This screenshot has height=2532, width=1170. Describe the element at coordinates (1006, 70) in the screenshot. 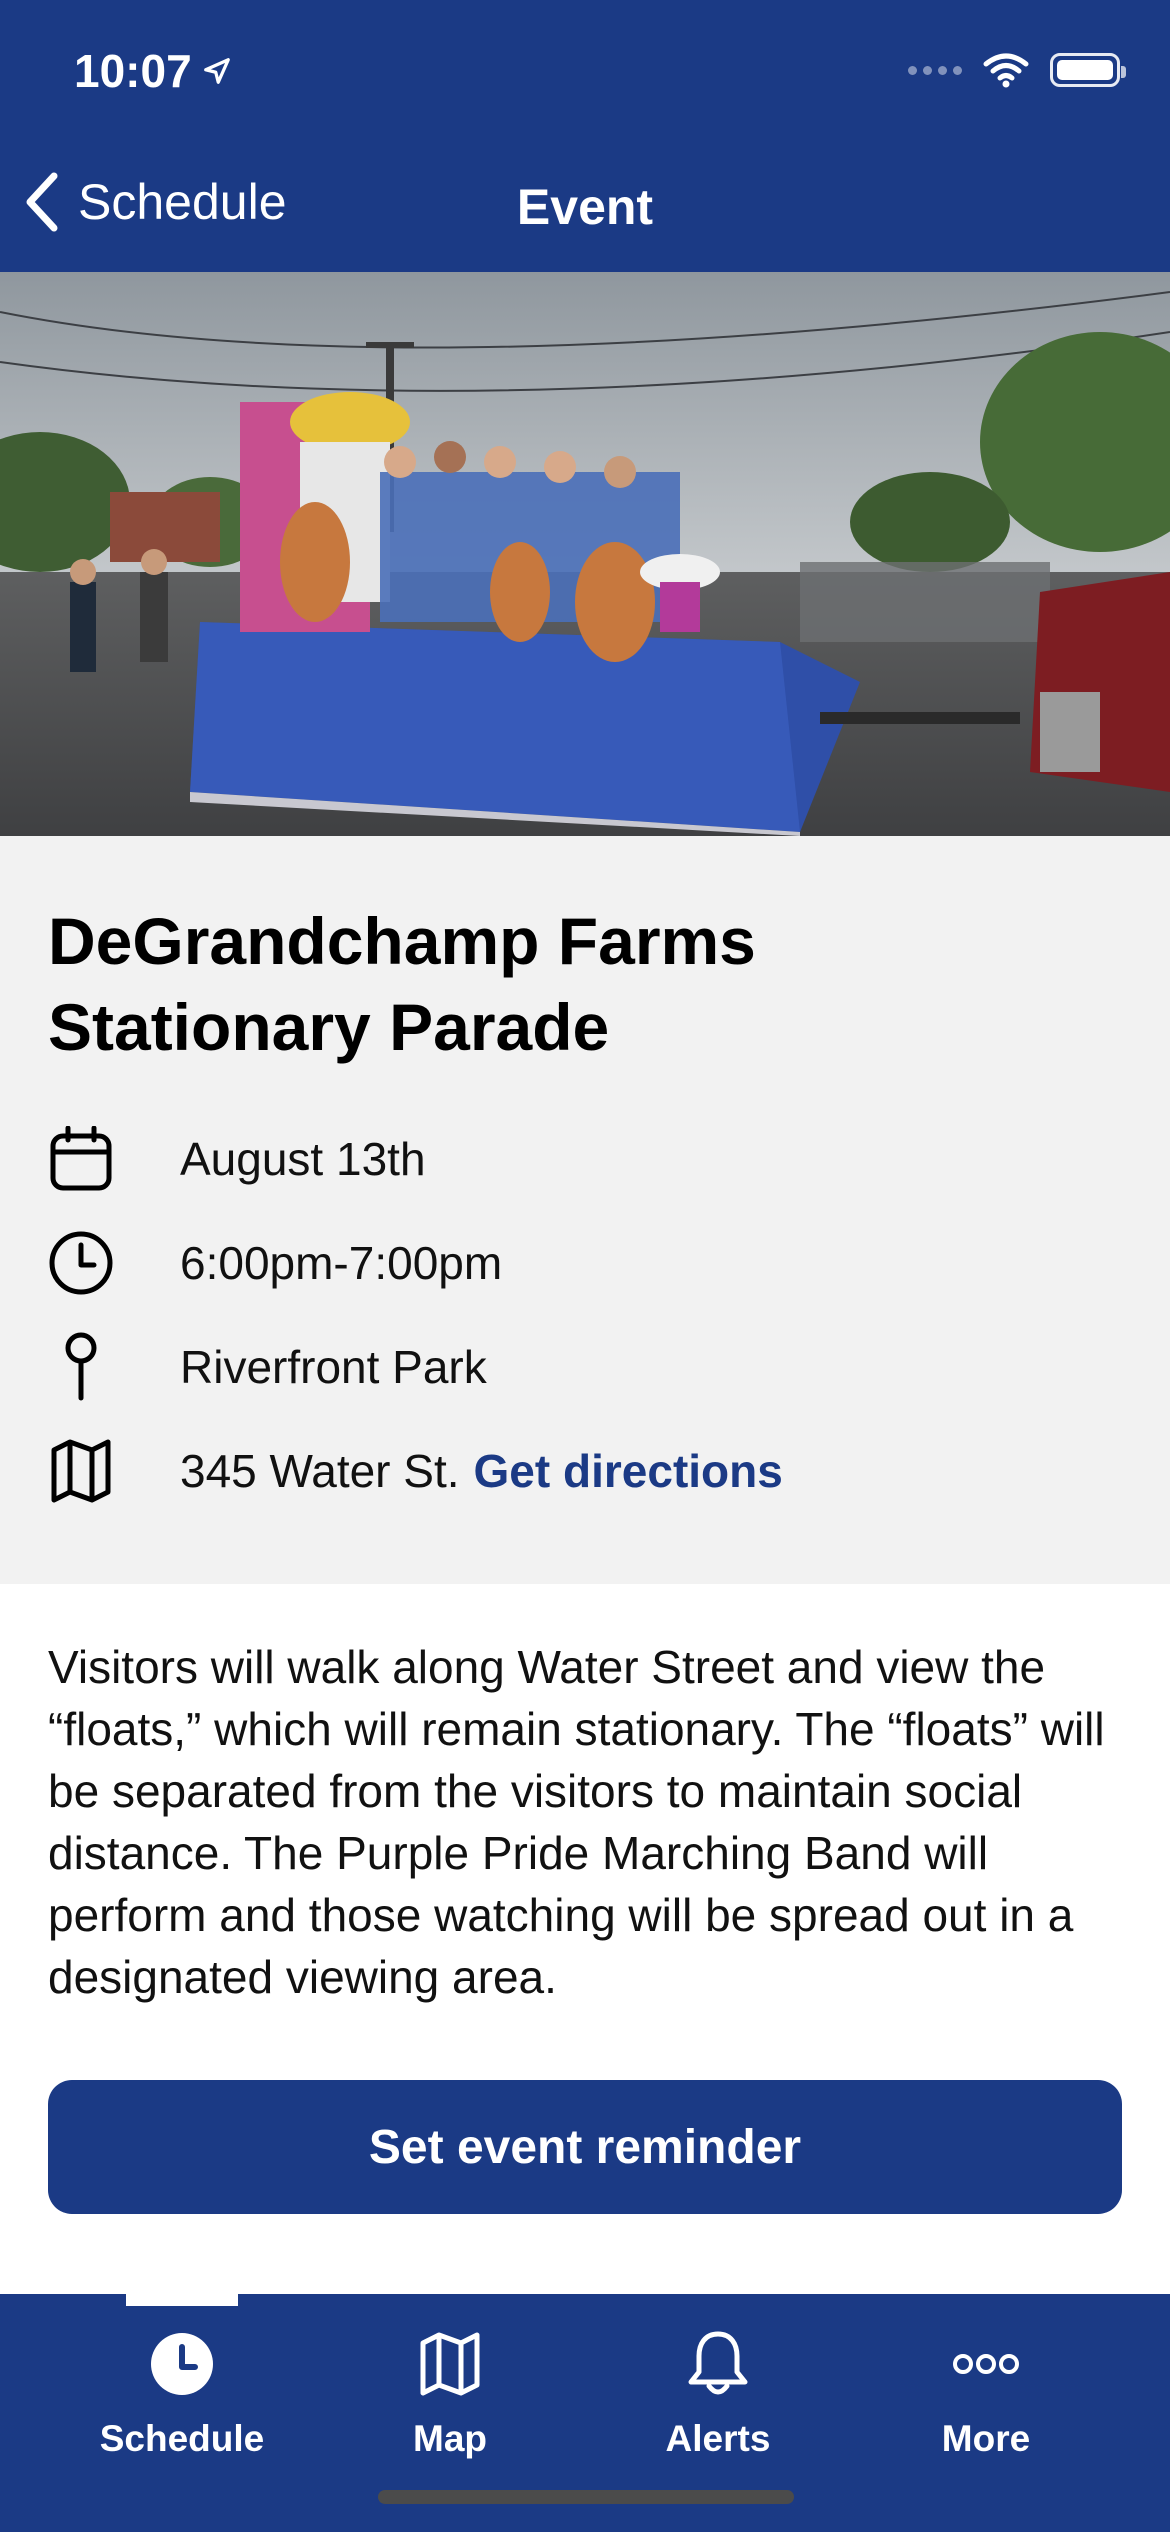

I see `wifi-icon` at that location.